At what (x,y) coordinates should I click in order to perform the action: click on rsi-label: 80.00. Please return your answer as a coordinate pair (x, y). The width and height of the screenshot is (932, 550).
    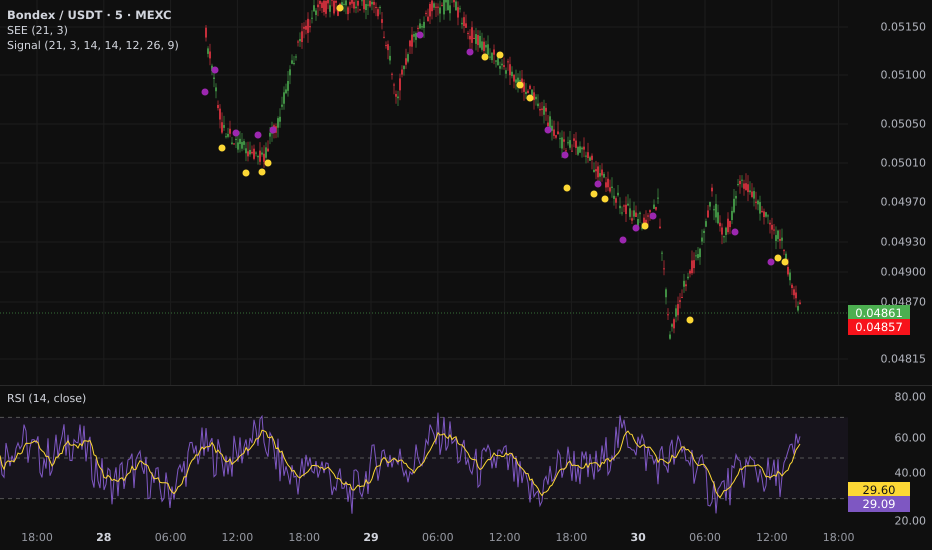
    Looking at the image, I should click on (910, 397).